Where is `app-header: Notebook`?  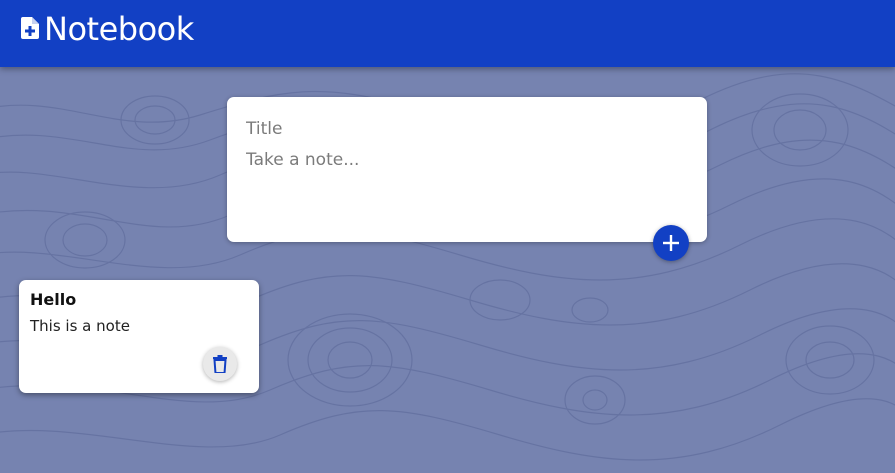
app-header: Notebook is located at coordinates (447, 33).